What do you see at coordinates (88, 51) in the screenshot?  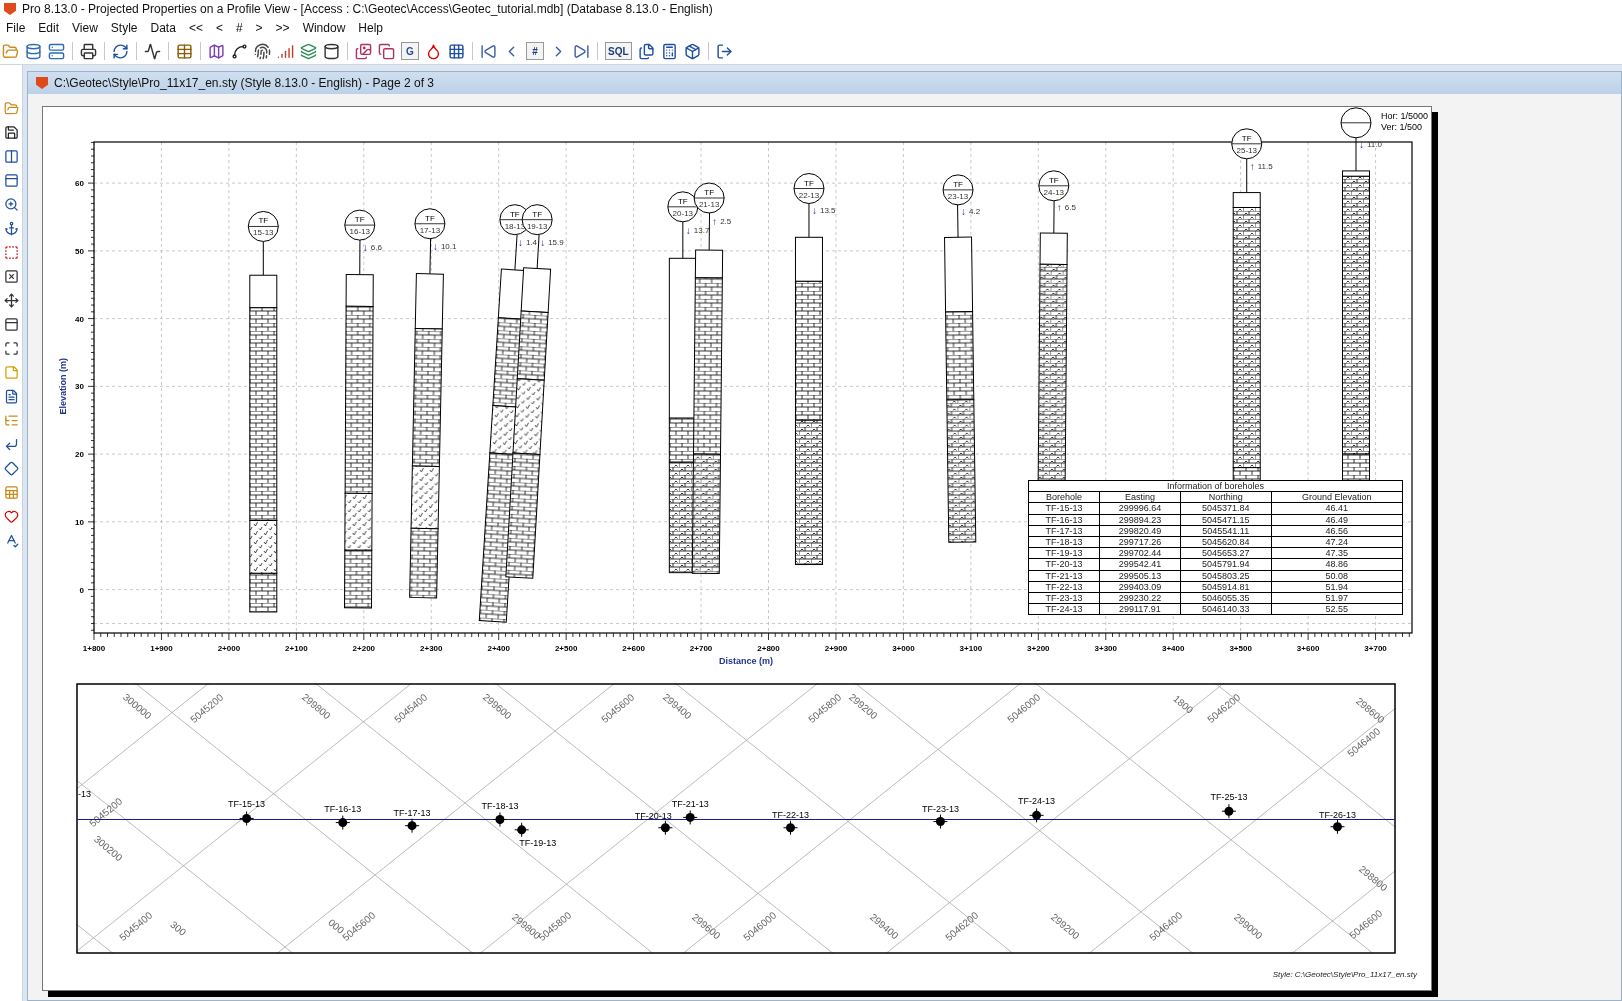 I see `printer-icon` at bounding box center [88, 51].